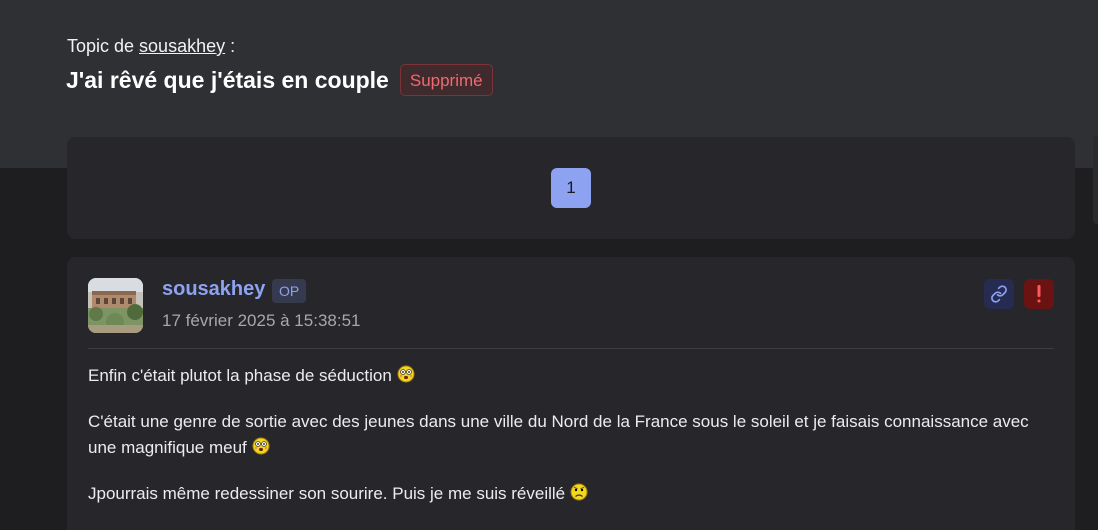  I want to click on post-date: 17 février 2025 à 15:38:51, so click(261, 320).